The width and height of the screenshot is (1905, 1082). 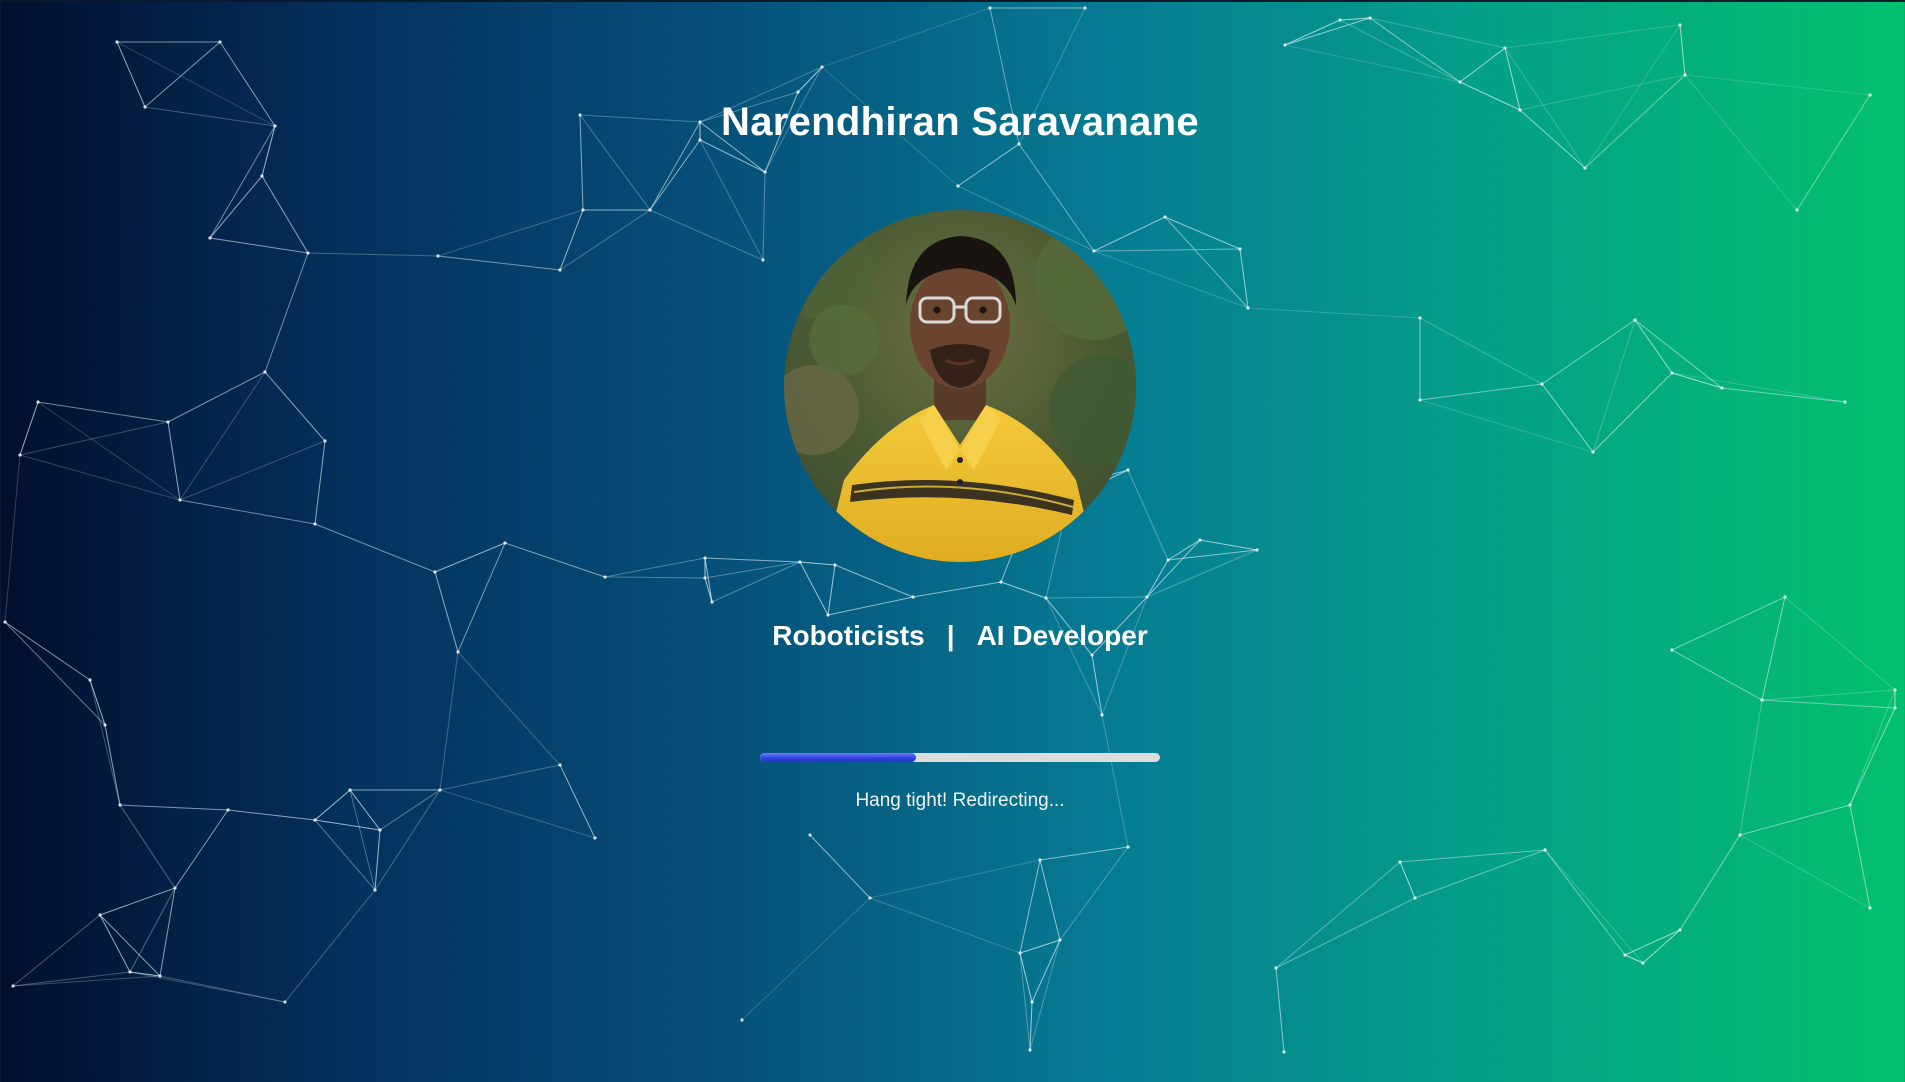 What do you see at coordinates (960, 122) in the screenshot?
I see `page-title: Narendhiran Saravanane` at bounding box center [960, 122].